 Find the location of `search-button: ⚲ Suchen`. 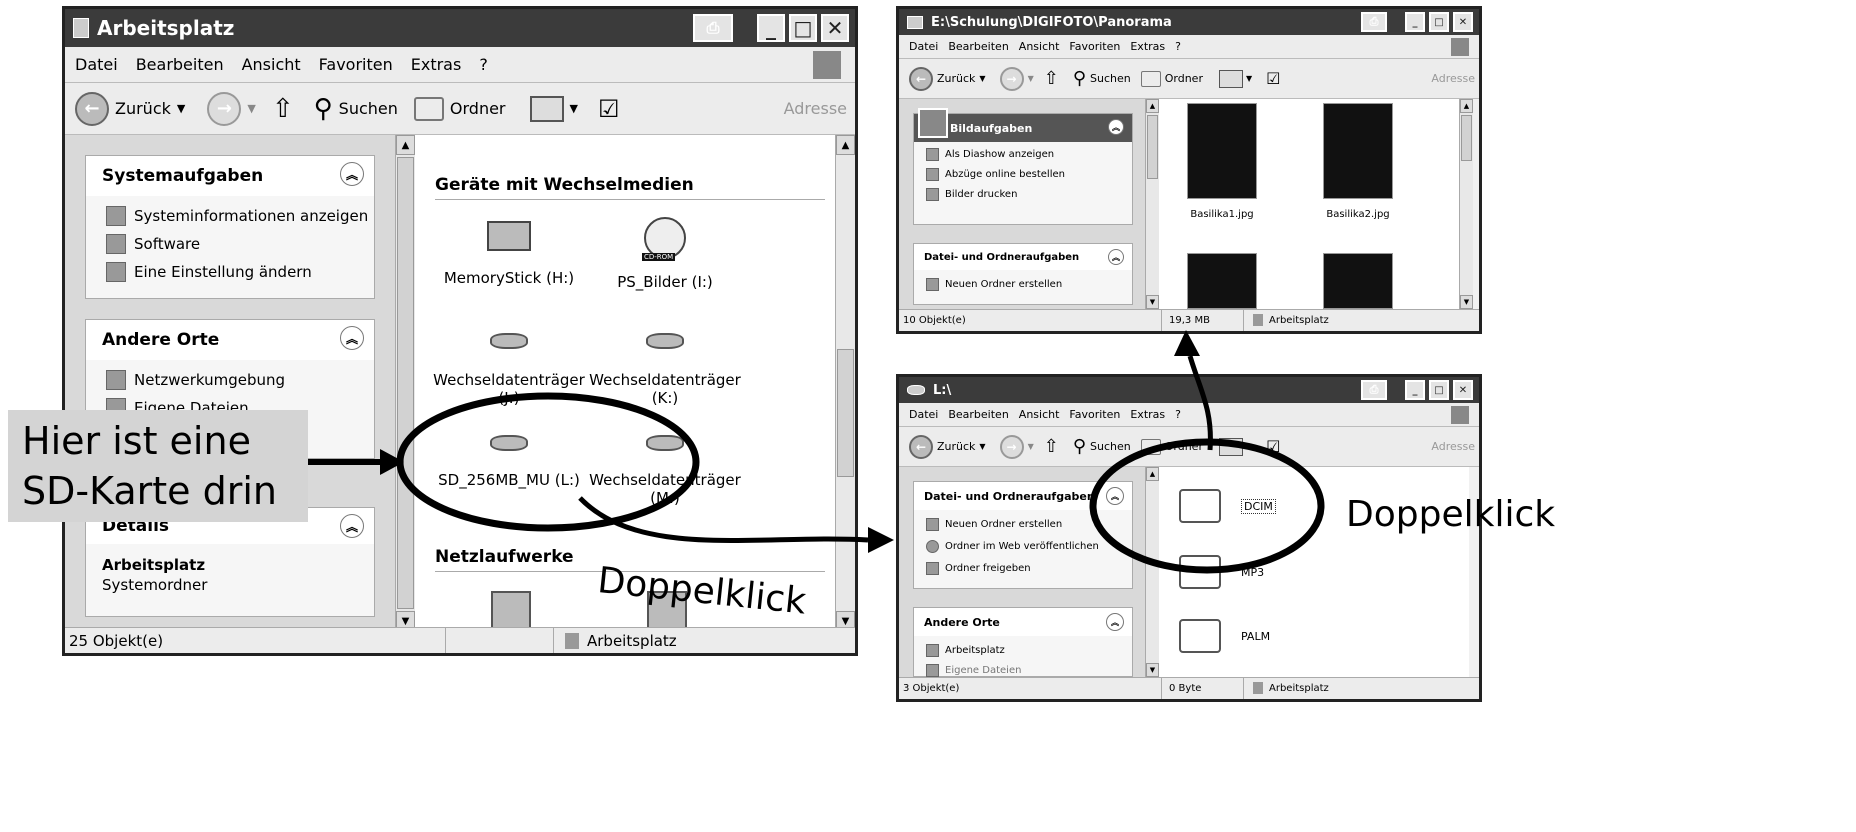

search-button: ⚲ Suchen is located at coordinates (356, 109).